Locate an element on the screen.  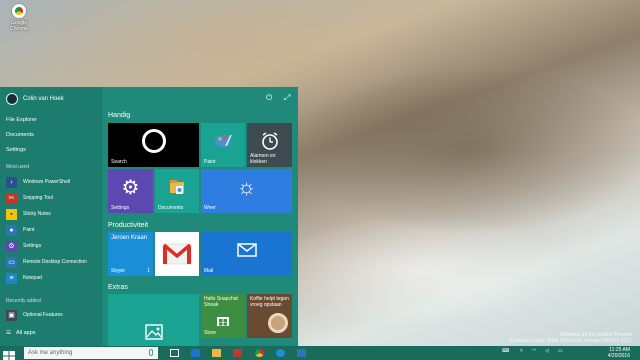
tile-photos is located at coordinates (153, 320).